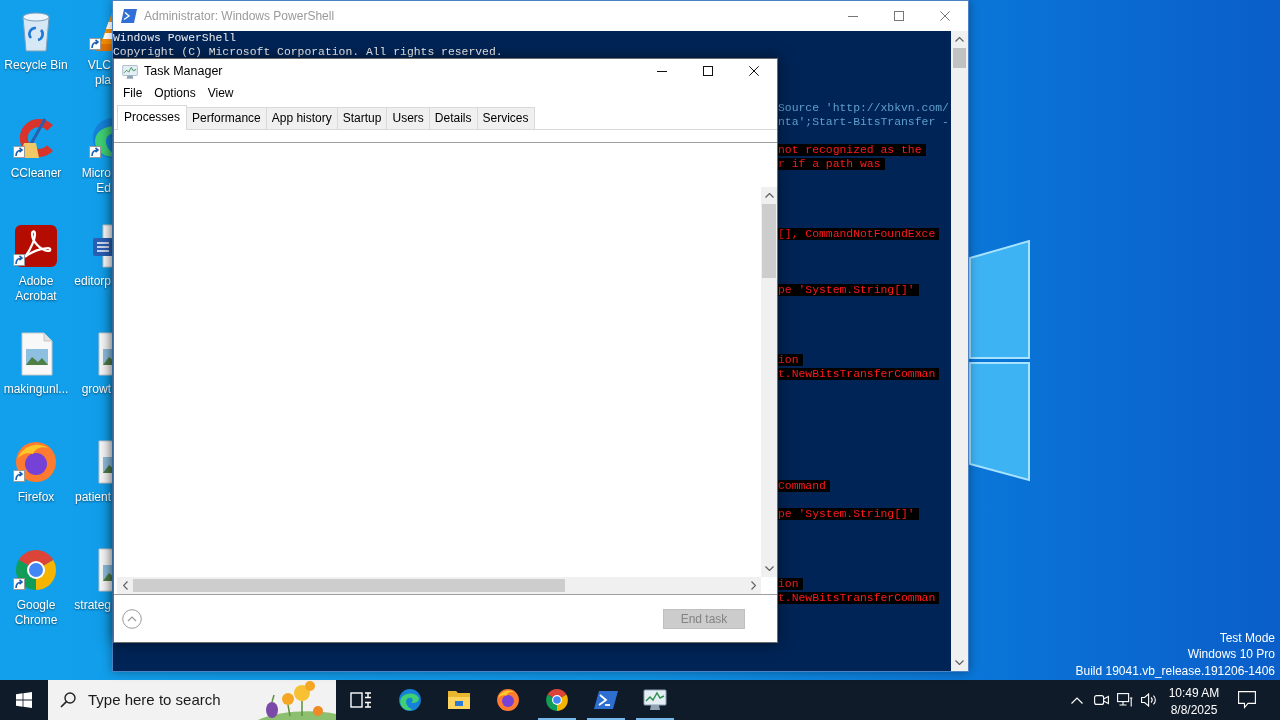 This screenshot has height=720, width=1280. What do you see at coordinates (708, 71) in the screenshot?
I see `maximize-icon` at bounding box center [708, 71].